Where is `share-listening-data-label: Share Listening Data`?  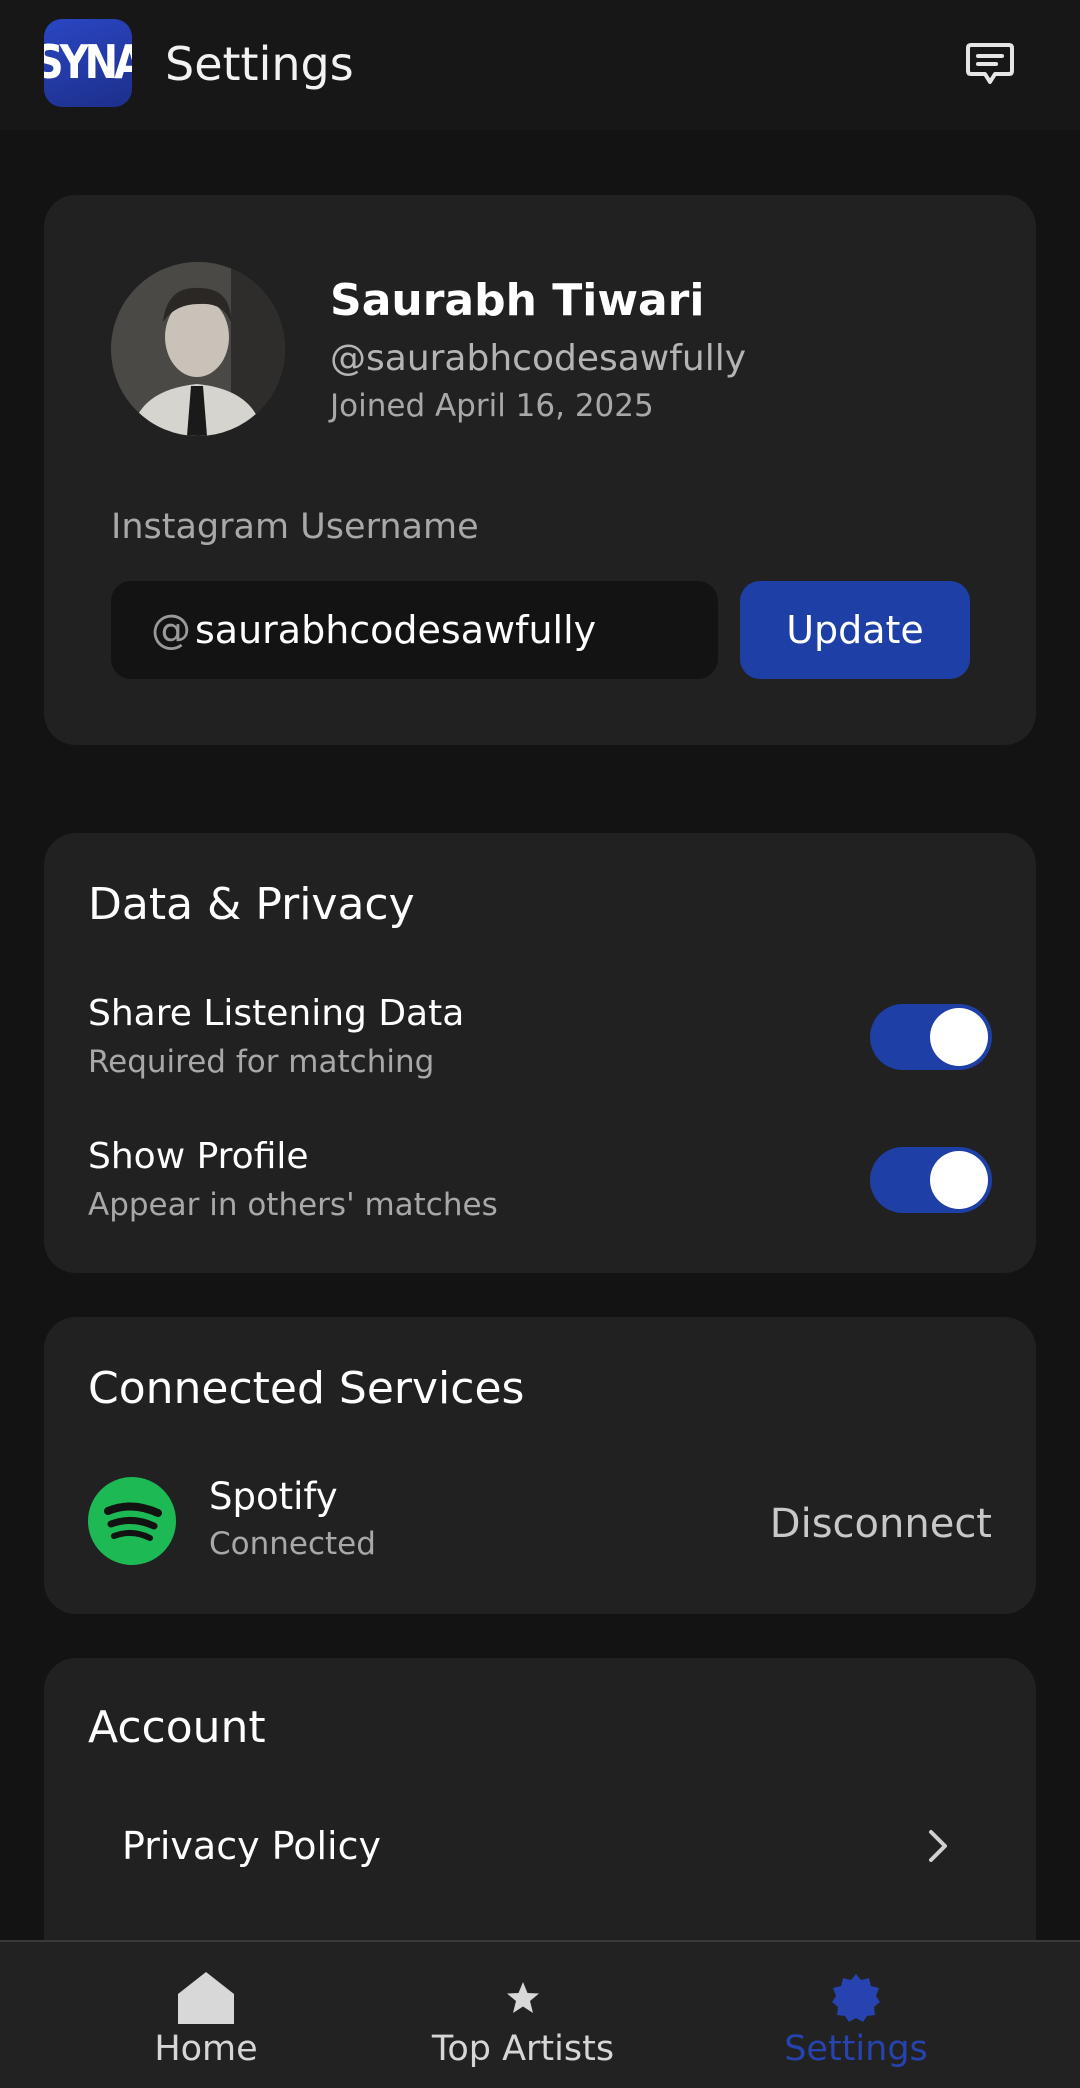 share-listening-data-label: Share Listening Data is located at coordinates (276, 1013).